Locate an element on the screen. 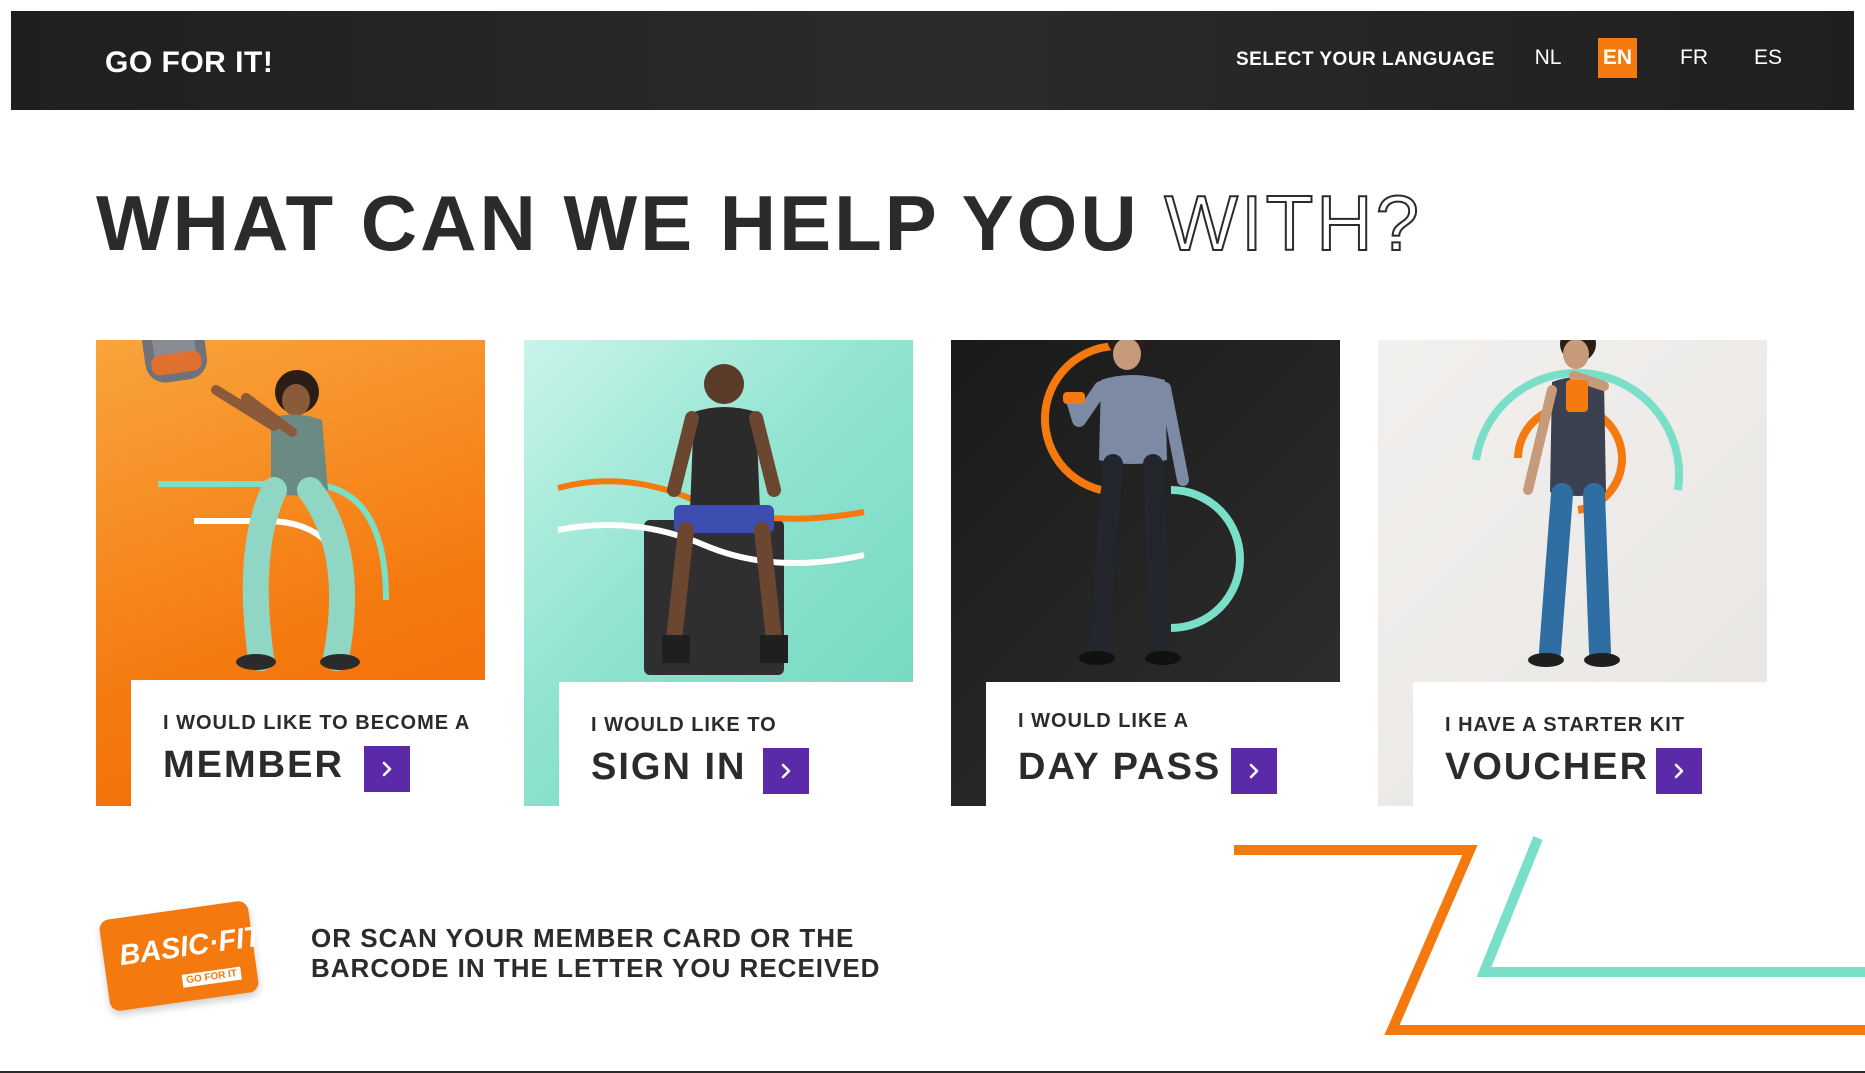  voucher-card: I HAVE A STARTER KIT VOUCHER is located at coordinates (1572, 573).